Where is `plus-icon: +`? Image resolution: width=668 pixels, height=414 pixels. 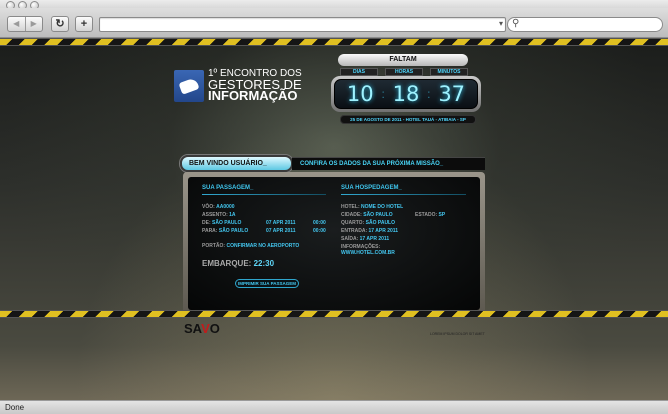 plus-icon: + is located at coordinates (84, 24).